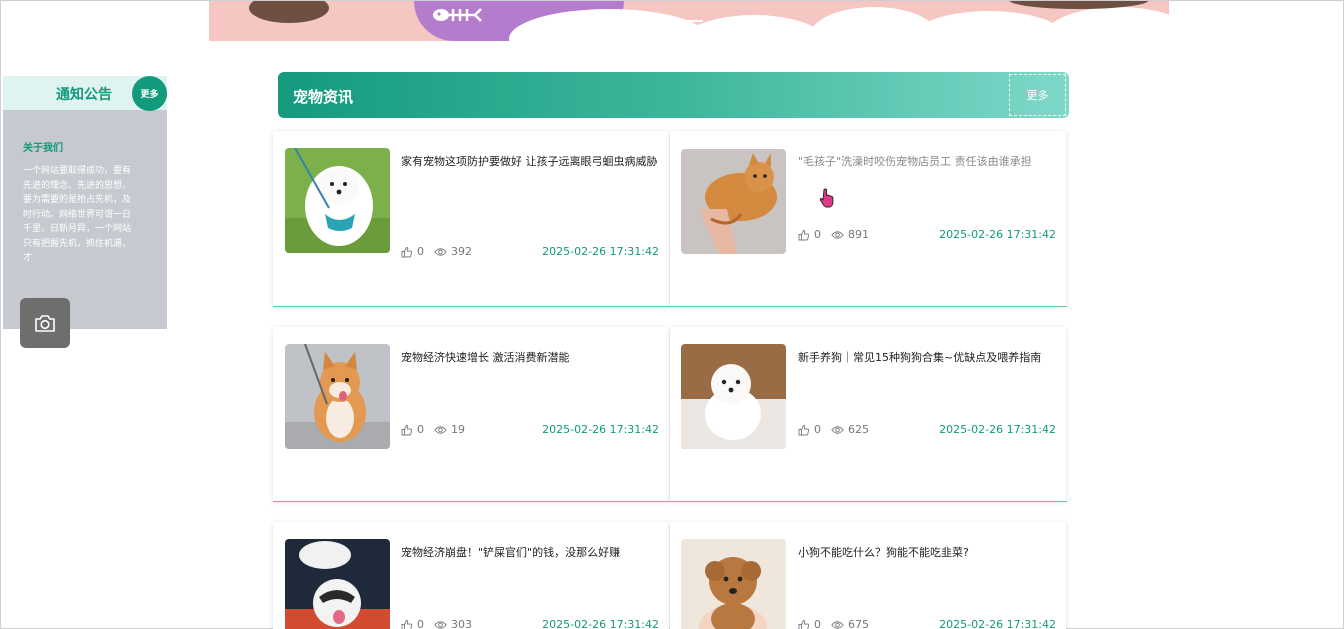 This screenshot has width=1344, height=629. I want to click on poodle-thumbnail, so click(733, 584).